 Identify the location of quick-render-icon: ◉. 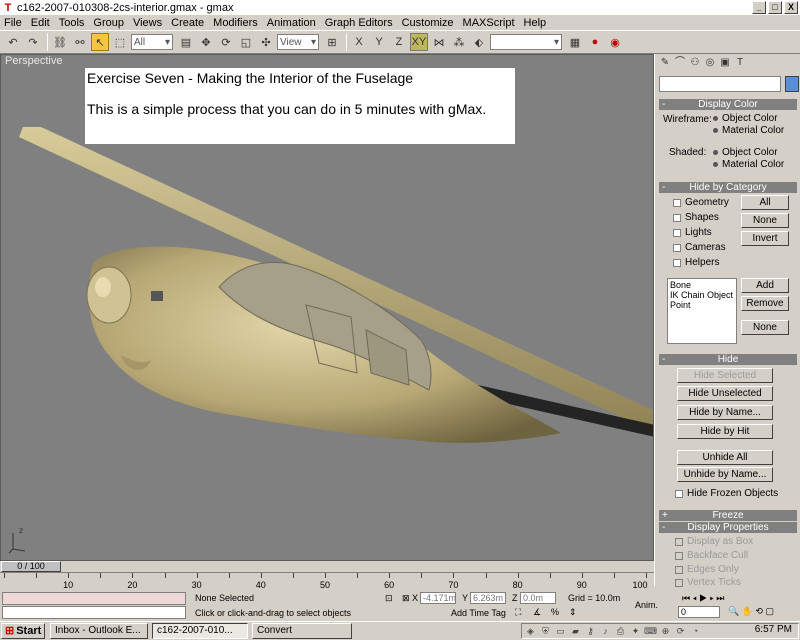
(615, 42).